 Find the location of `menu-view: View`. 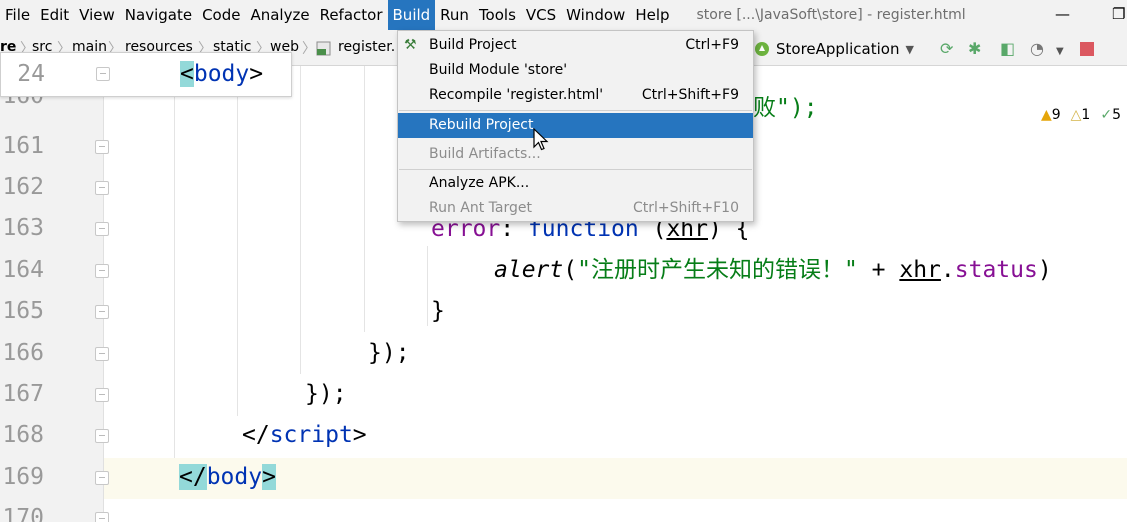

menu-view: View is located at coordinates (97, 15).